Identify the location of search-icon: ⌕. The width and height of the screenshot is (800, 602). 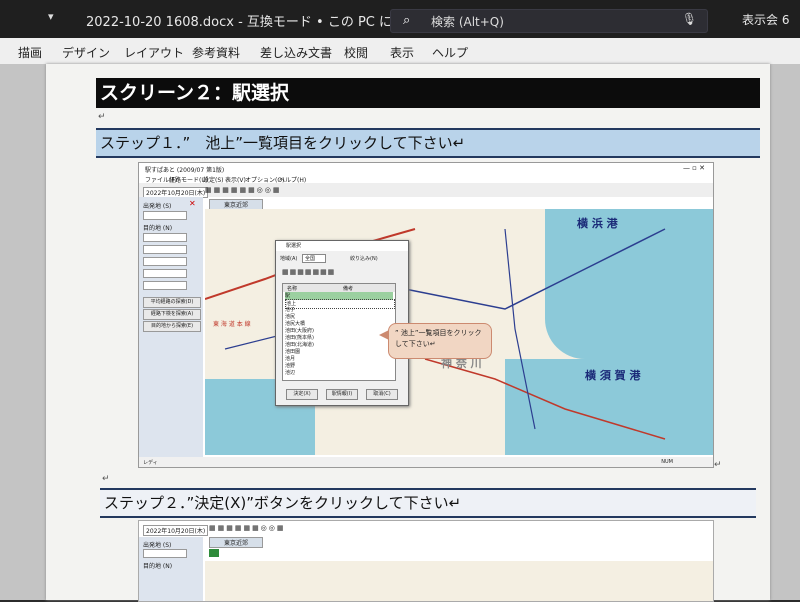
(407, 20).